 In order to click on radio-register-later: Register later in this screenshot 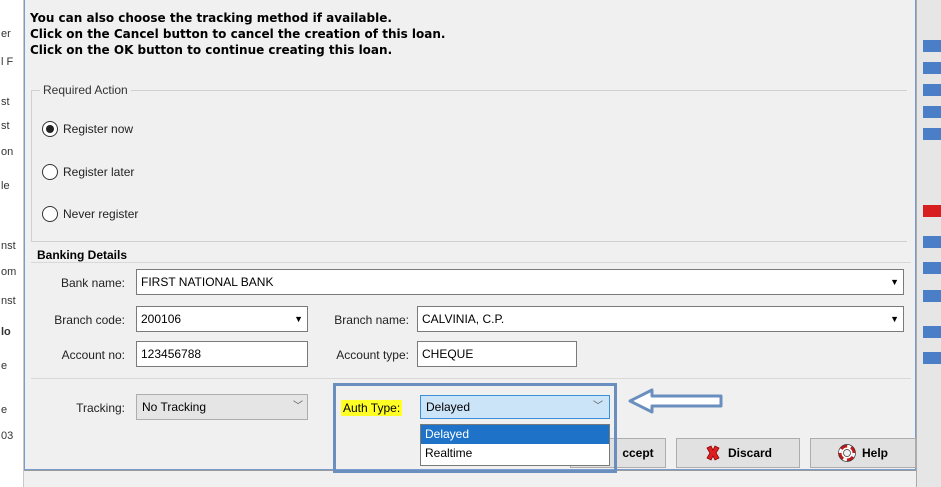, I will do `click(88, 172)`.